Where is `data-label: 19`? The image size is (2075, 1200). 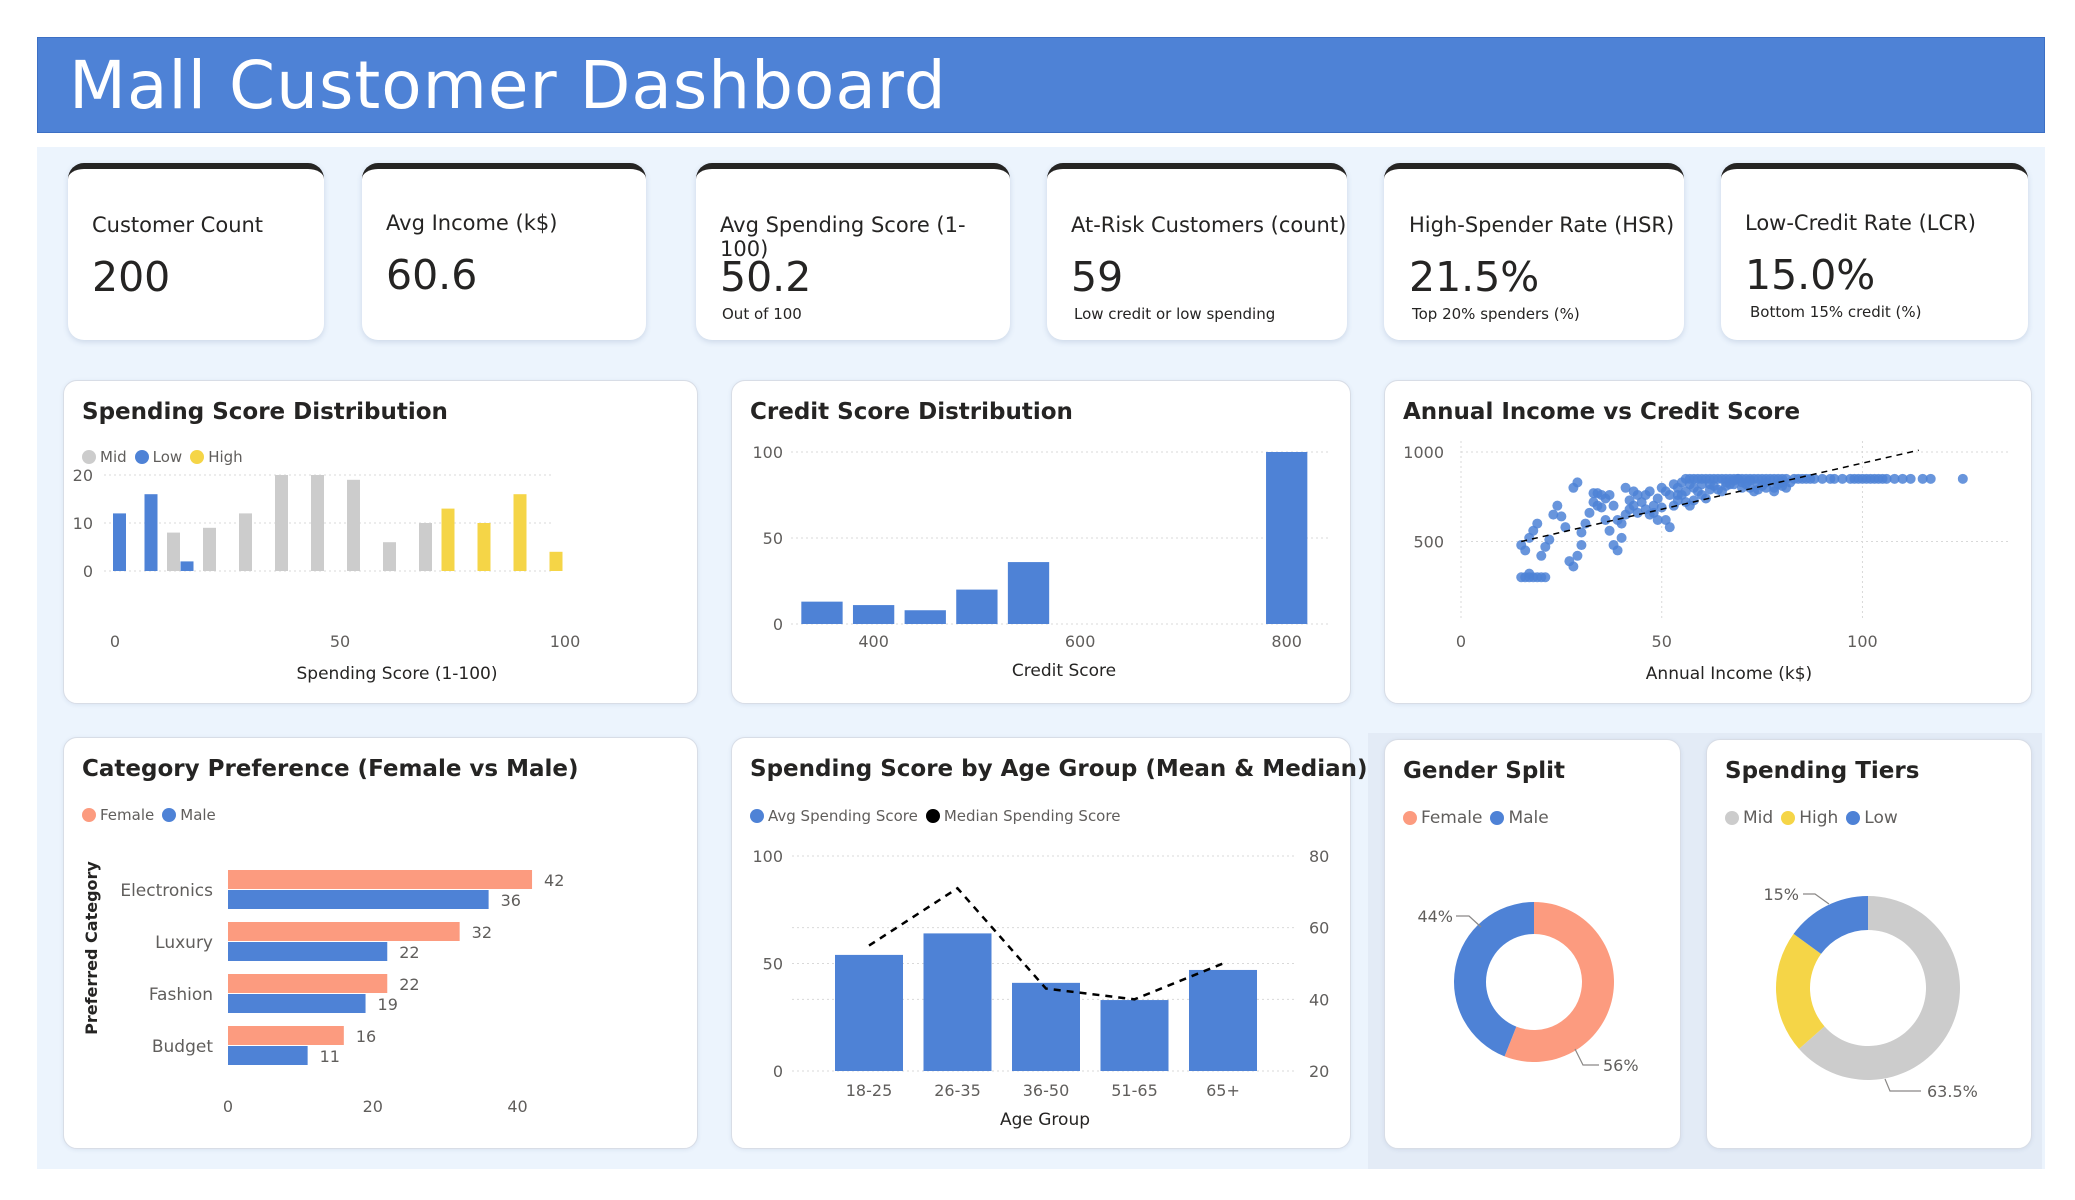
data-label: 19 is located at coordinates (388, 1004).